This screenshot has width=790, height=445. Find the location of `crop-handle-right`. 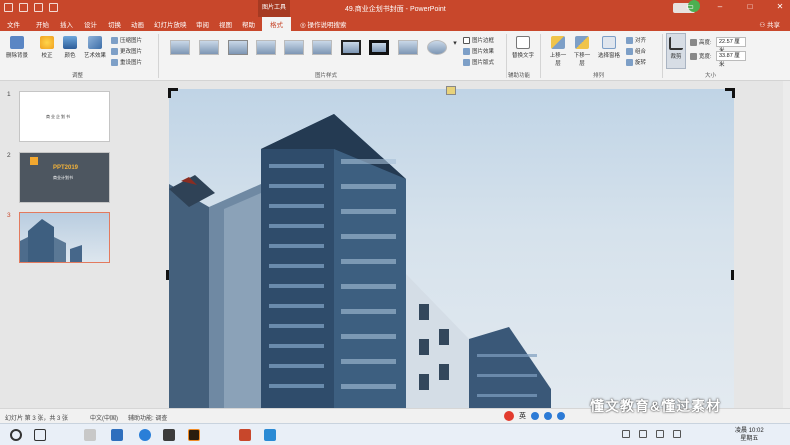

crop-handle-right is located at coordinates (732, 275).